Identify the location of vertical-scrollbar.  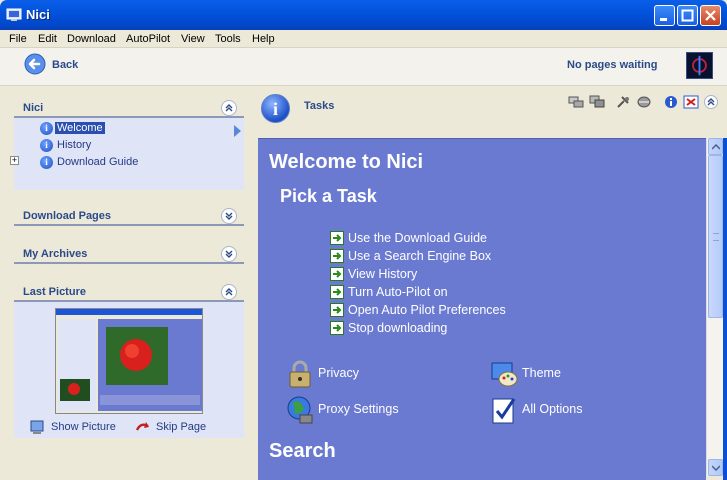
(714, 307).